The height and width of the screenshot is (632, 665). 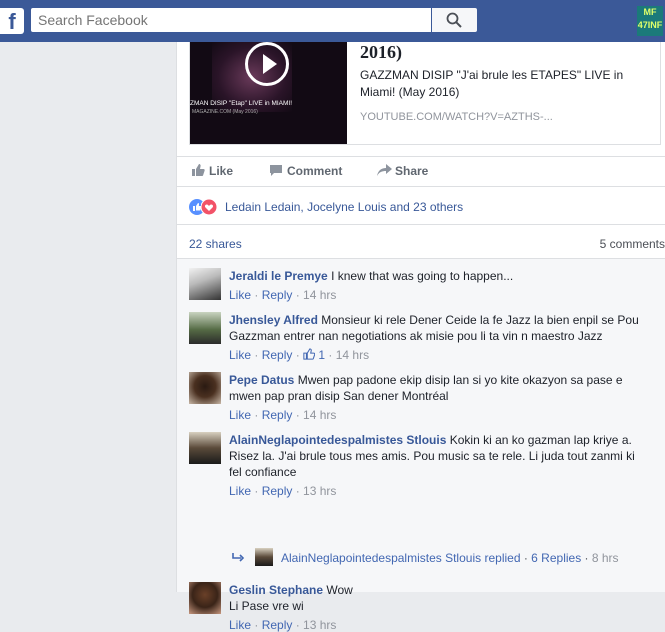 I want to click on replies-count: 6 Replies, so click(x=556, y=558).